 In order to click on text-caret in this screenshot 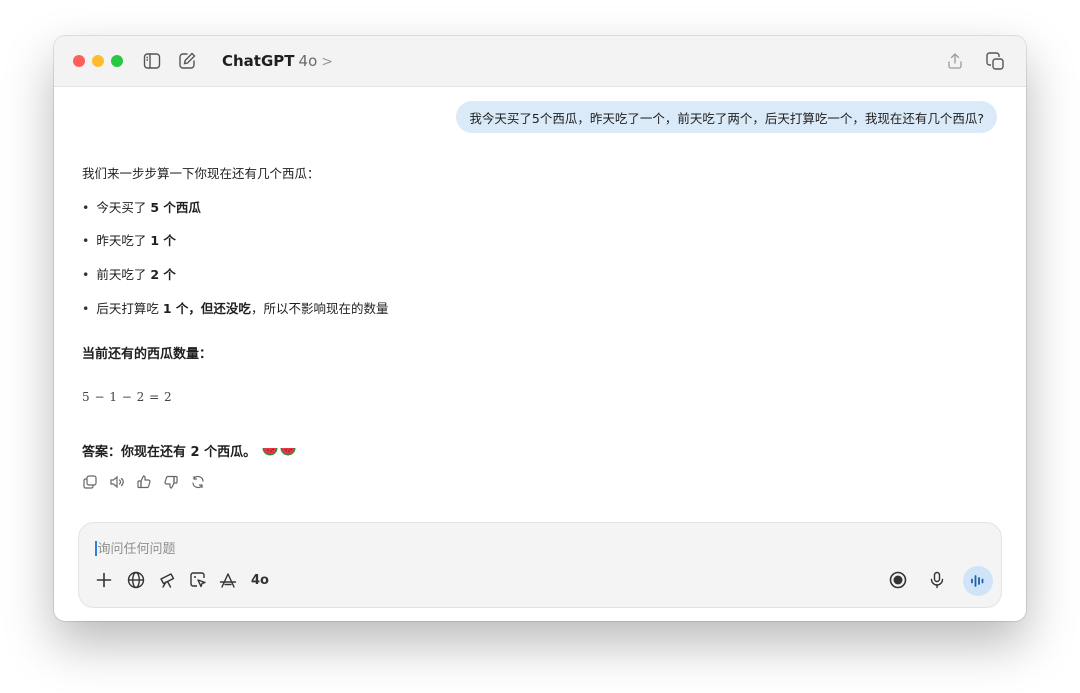, I will do `click(96, 548)`.